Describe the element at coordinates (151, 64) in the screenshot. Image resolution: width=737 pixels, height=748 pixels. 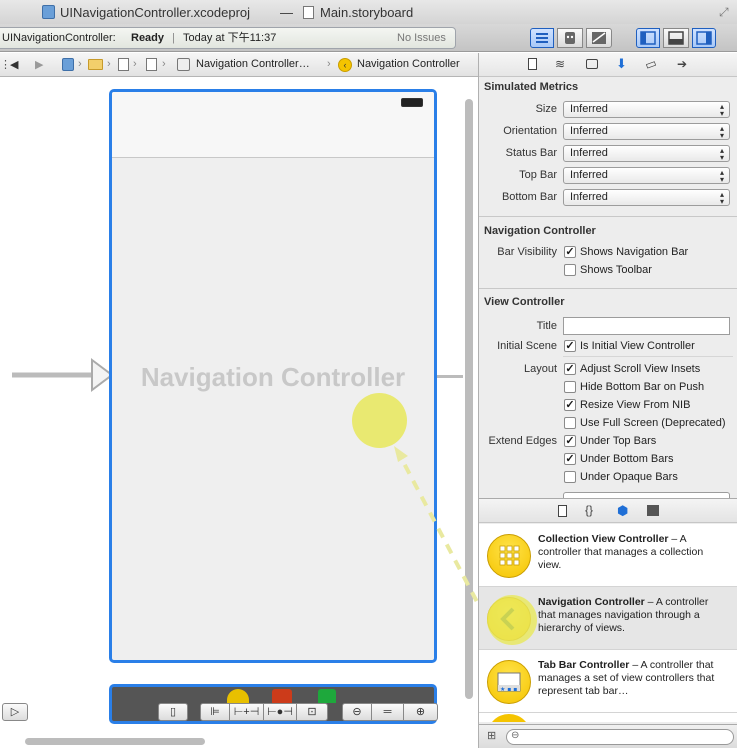
I see `storyboard-base-crumb-icon` at that location.